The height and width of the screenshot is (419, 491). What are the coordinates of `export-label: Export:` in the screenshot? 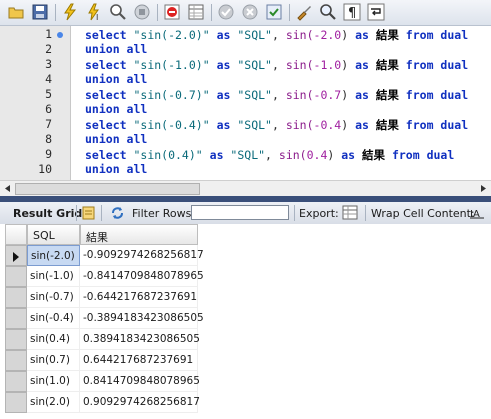 It's located at (319, 213).